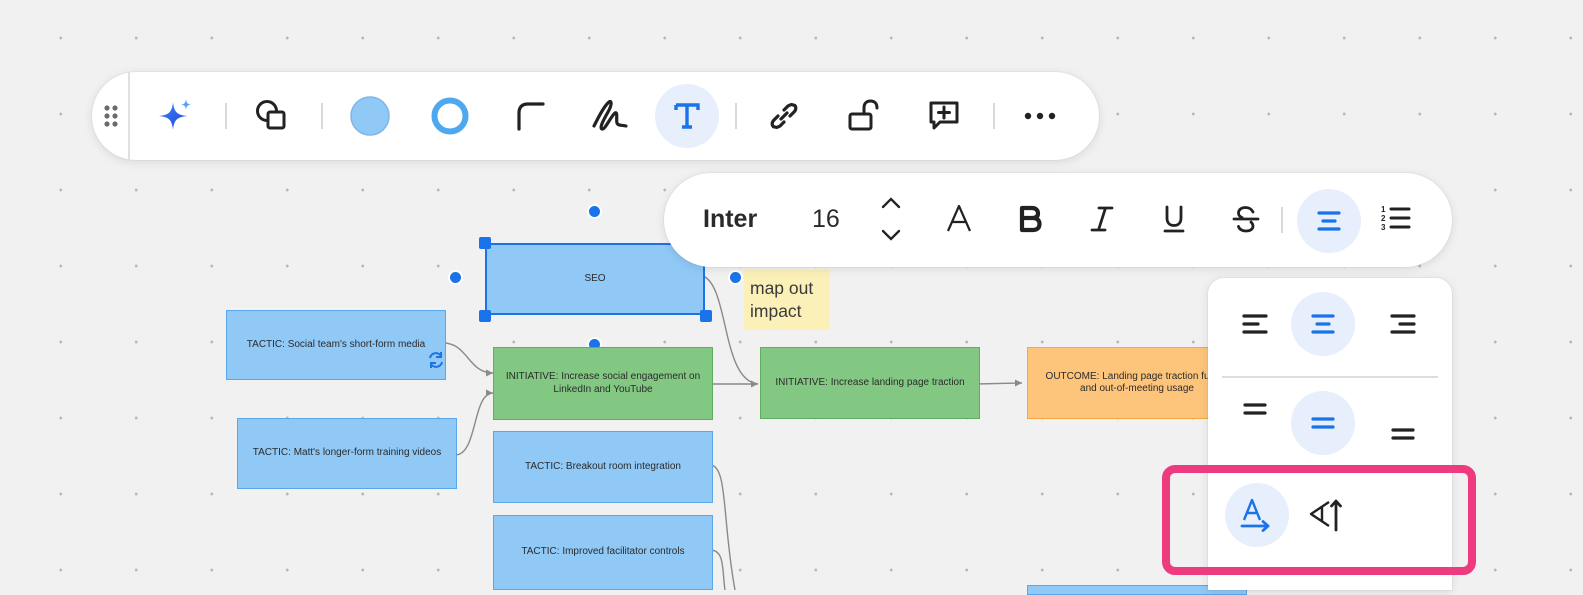 The height and width of the screenshot is (595, 1583). I want to click on align-right-icon, so click(1403, 324).